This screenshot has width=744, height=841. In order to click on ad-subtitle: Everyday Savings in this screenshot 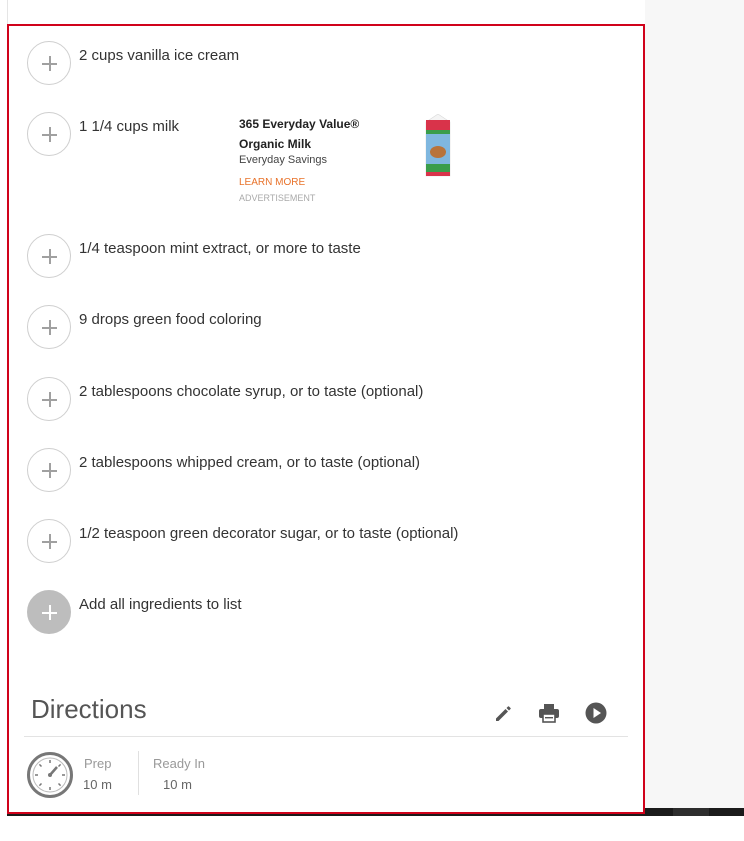, I will do `click(283, 160)`.